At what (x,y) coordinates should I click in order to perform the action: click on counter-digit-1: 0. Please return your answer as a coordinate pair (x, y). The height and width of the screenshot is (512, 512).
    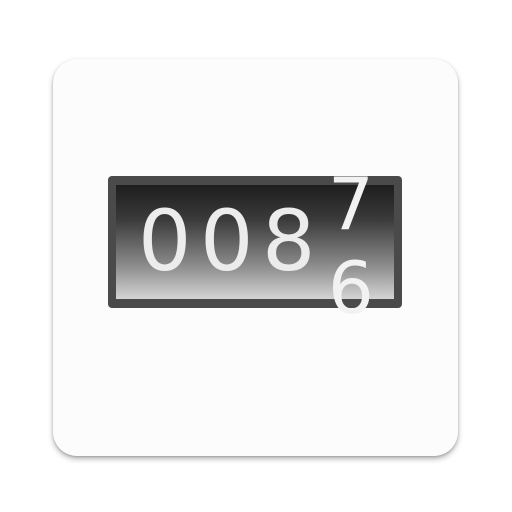
    Looking at the image, I should click on (165, 241).